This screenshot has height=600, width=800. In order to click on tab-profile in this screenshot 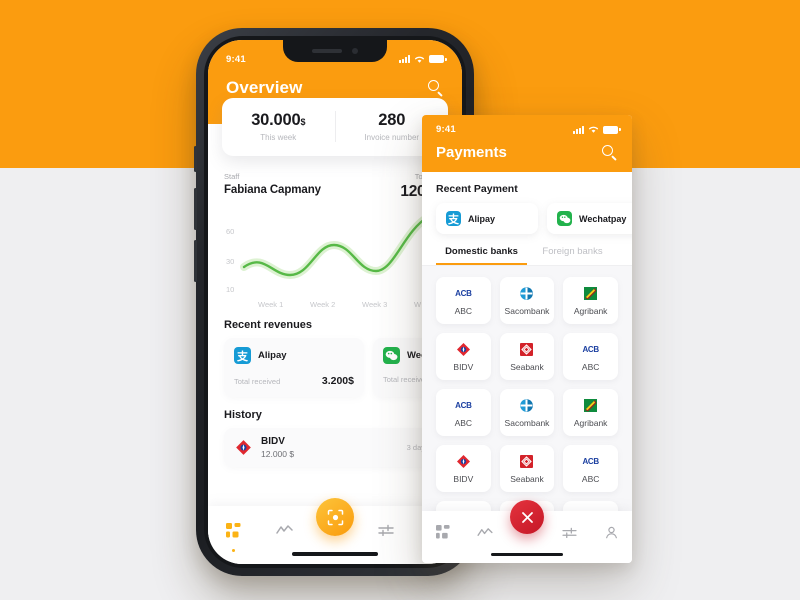, I will do `click(611, 532)`.